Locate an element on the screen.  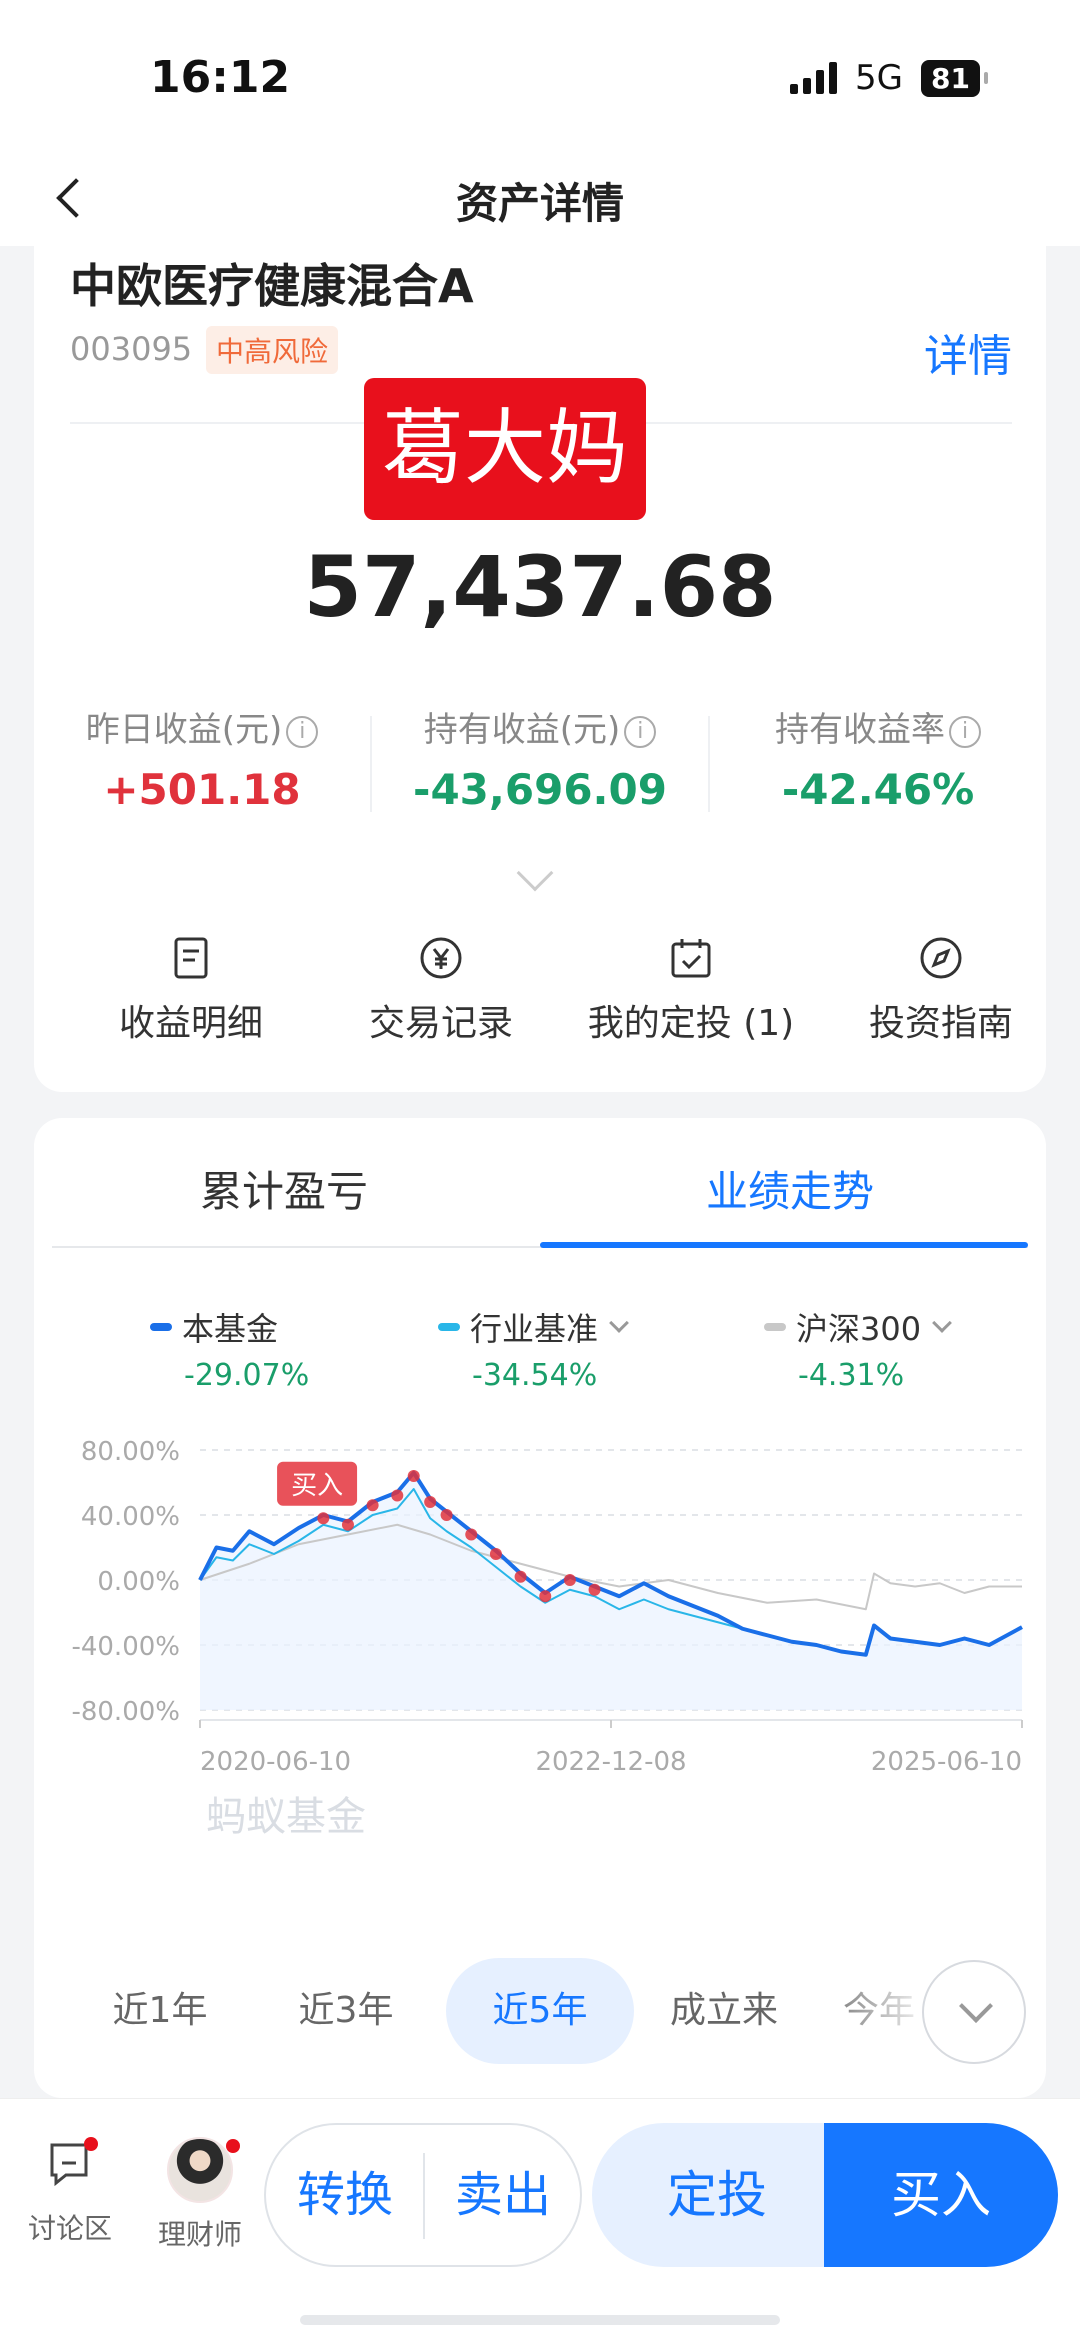
stat-holding-profit: 持有收益(元) i -43,696.09 is located at coordinates (540, 758).